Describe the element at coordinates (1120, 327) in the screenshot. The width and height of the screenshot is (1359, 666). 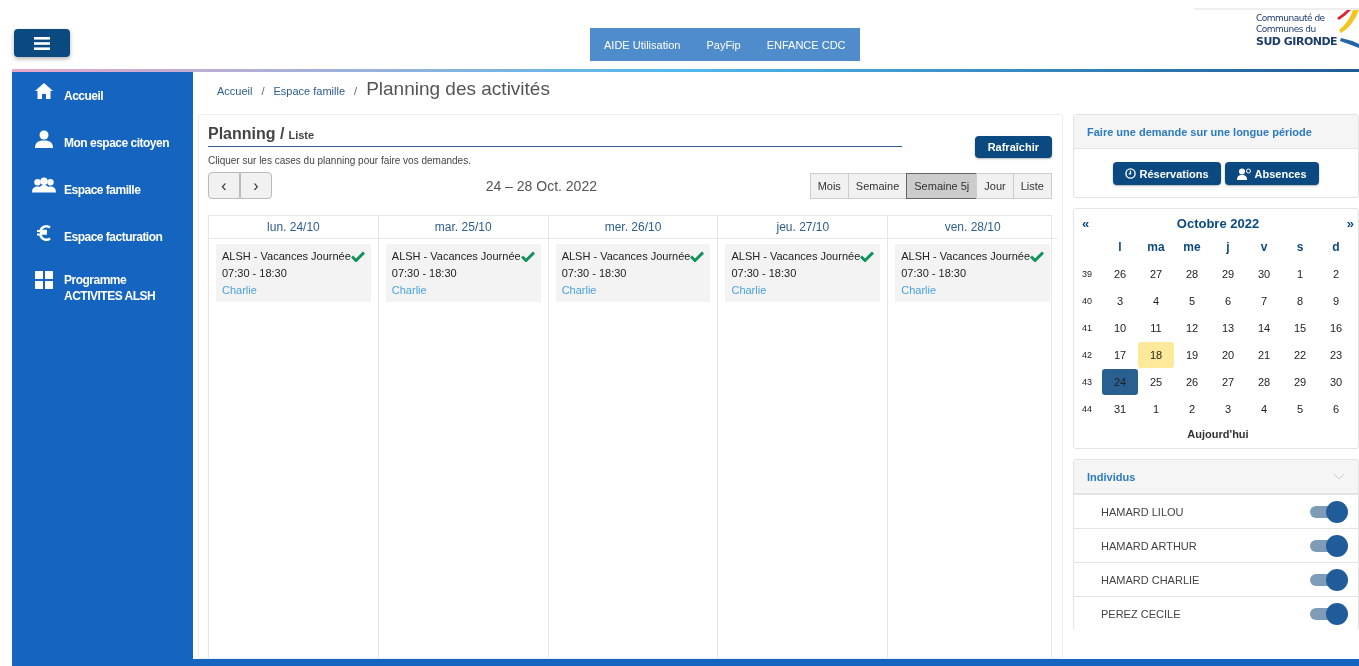
I see `calendar-day: 10` at that location.